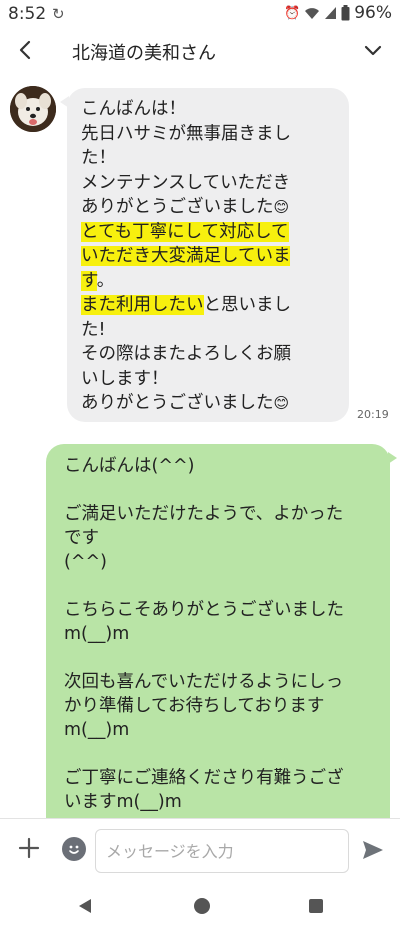 The width and height of the screenshot is (400, 932). What do you see at coordinates (222, 851) in the screenshot?
I see `message-input` at bounding box center [222, 851].